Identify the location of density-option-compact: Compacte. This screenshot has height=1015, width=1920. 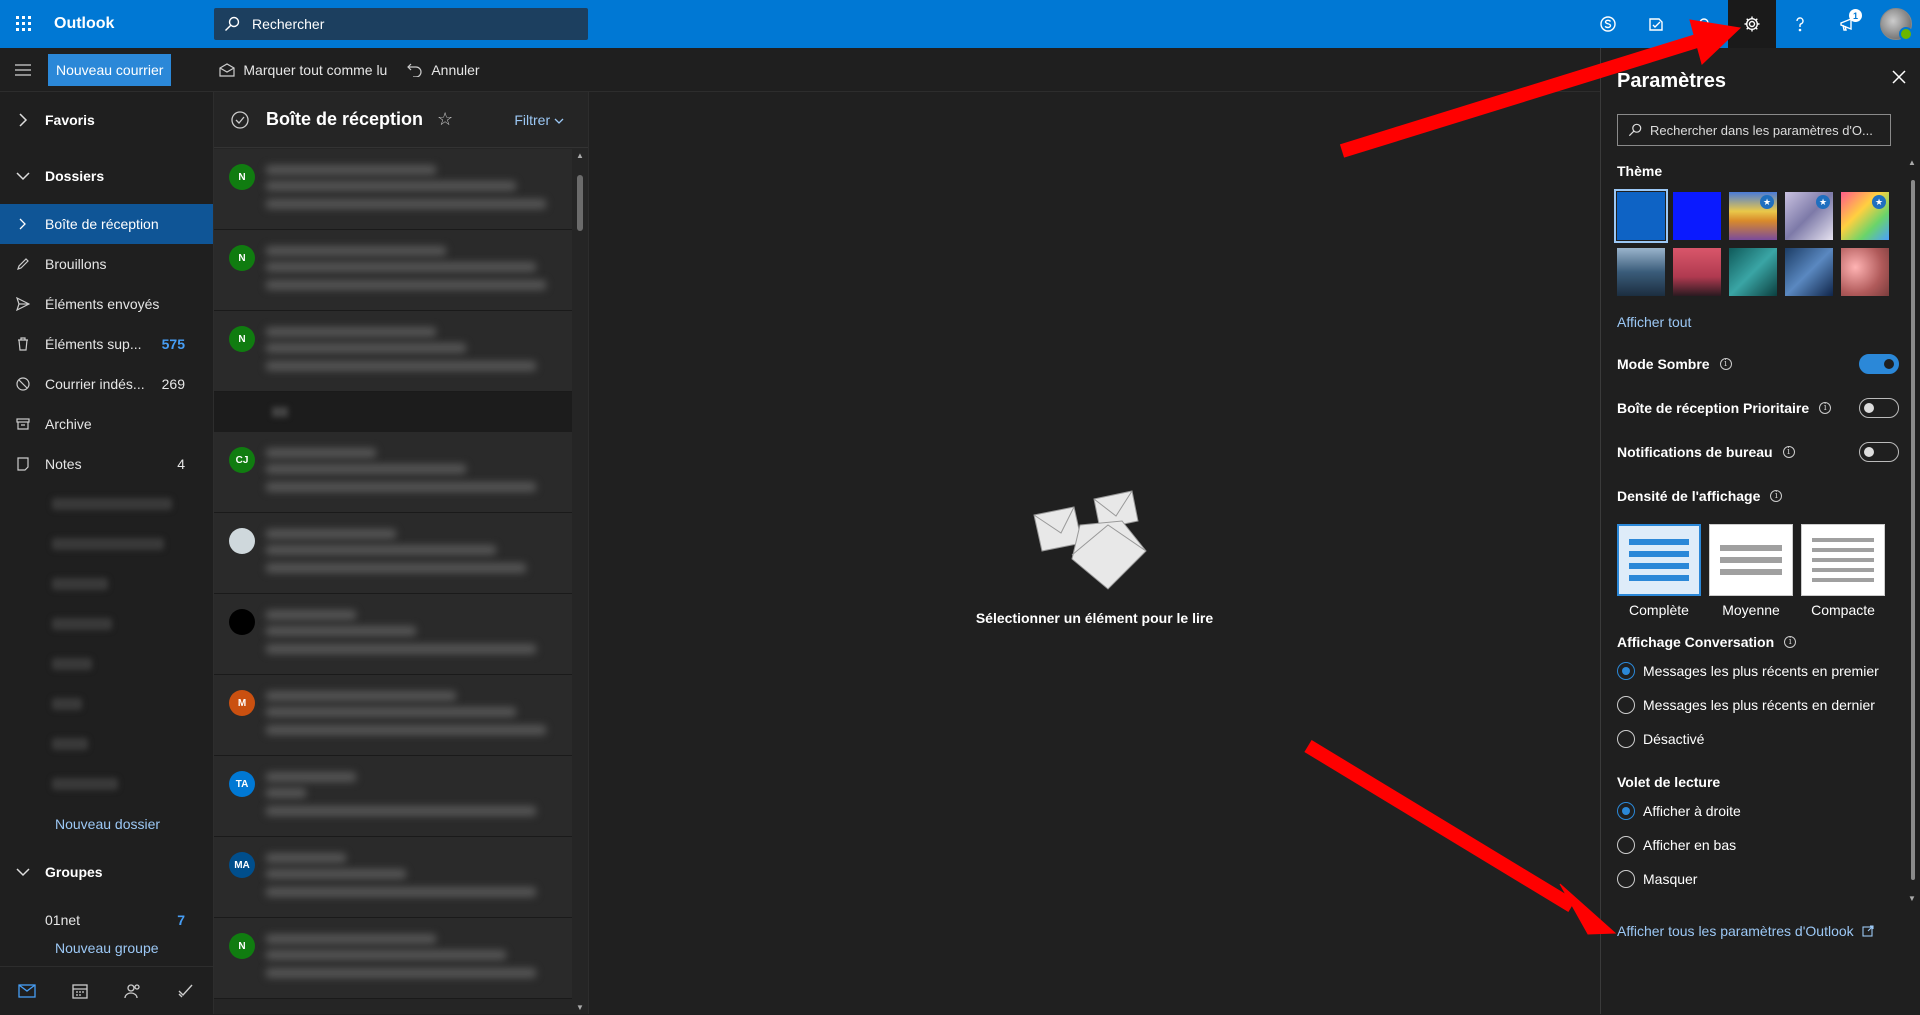
(1843, 571).